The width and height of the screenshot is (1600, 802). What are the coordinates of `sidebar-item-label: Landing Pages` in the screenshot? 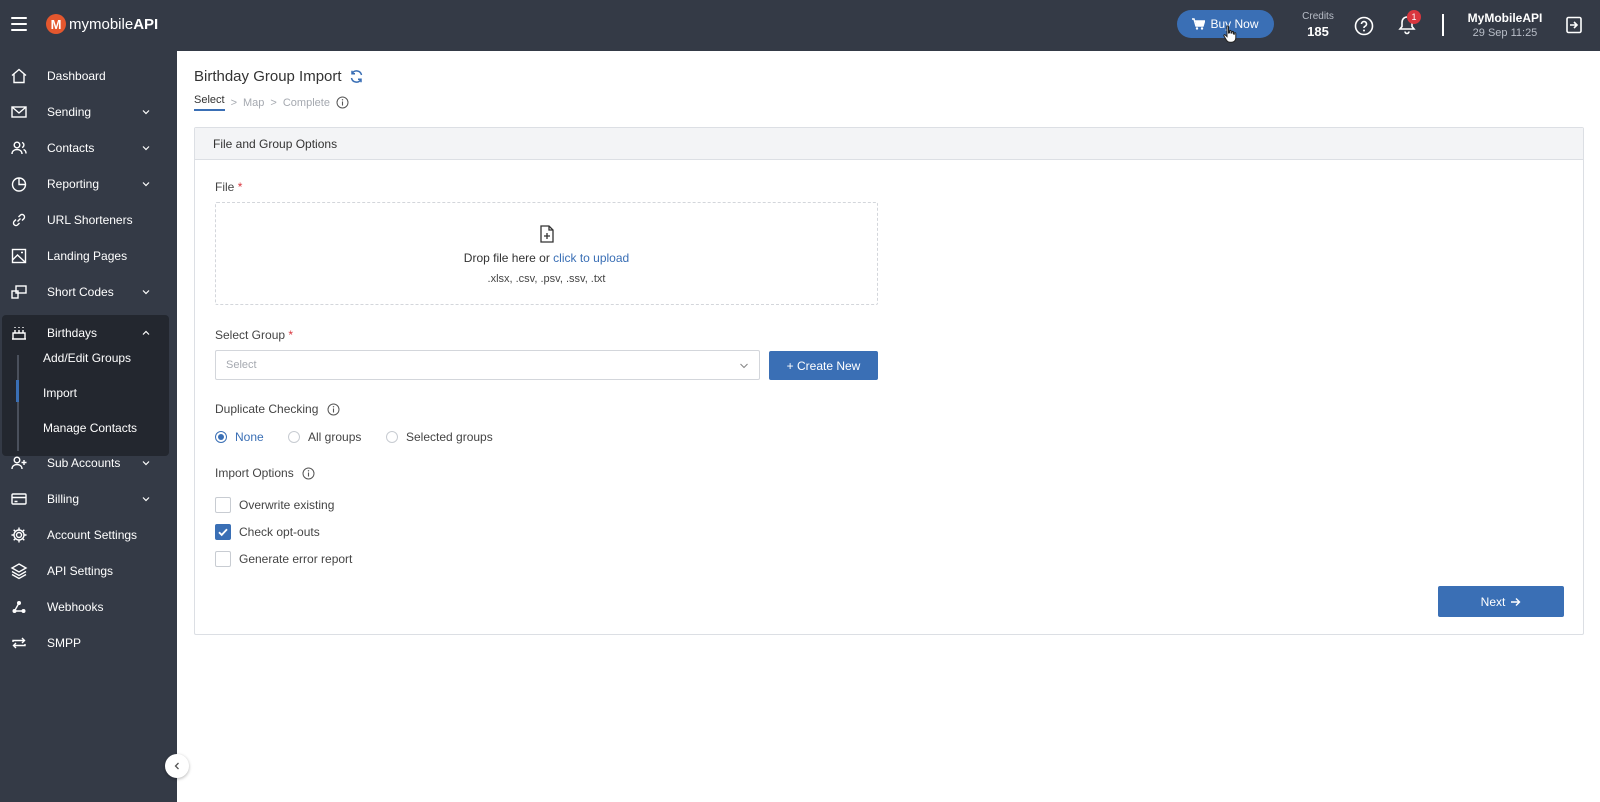 It's located at (87, 256).